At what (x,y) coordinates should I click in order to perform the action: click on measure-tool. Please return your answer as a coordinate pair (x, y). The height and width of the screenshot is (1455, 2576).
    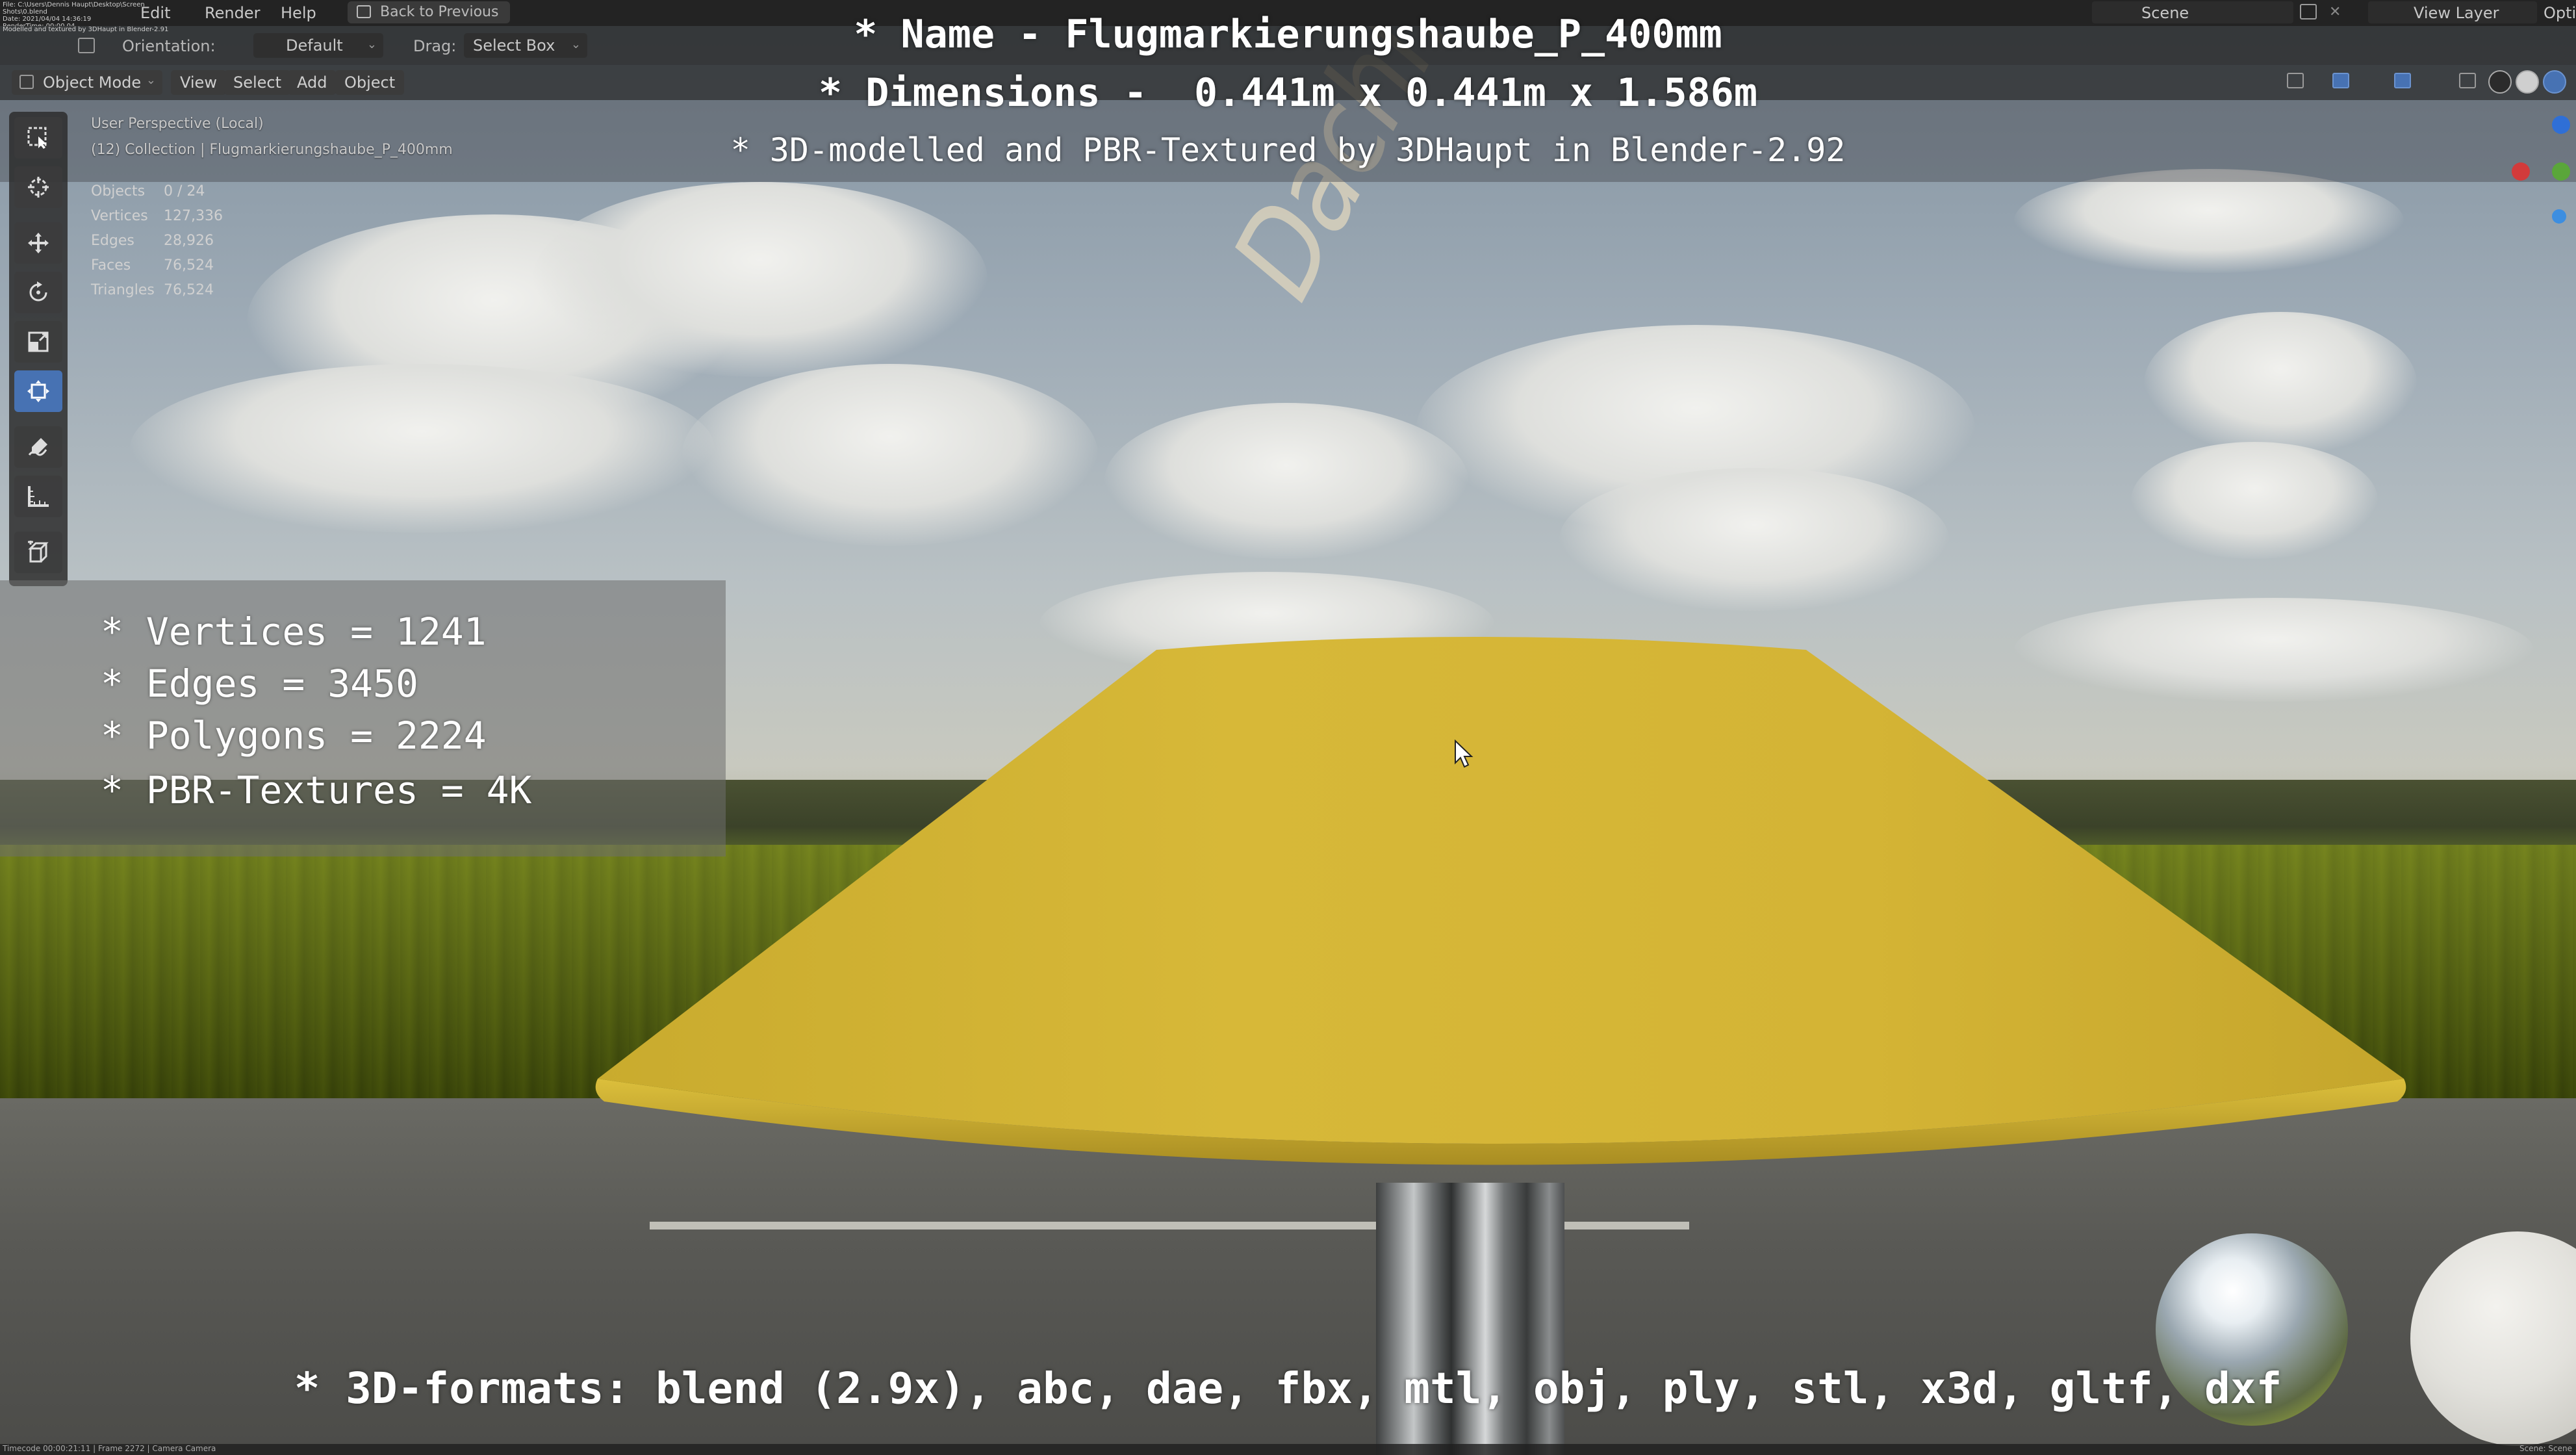
    Looking at the image, I should click on (38, 497).